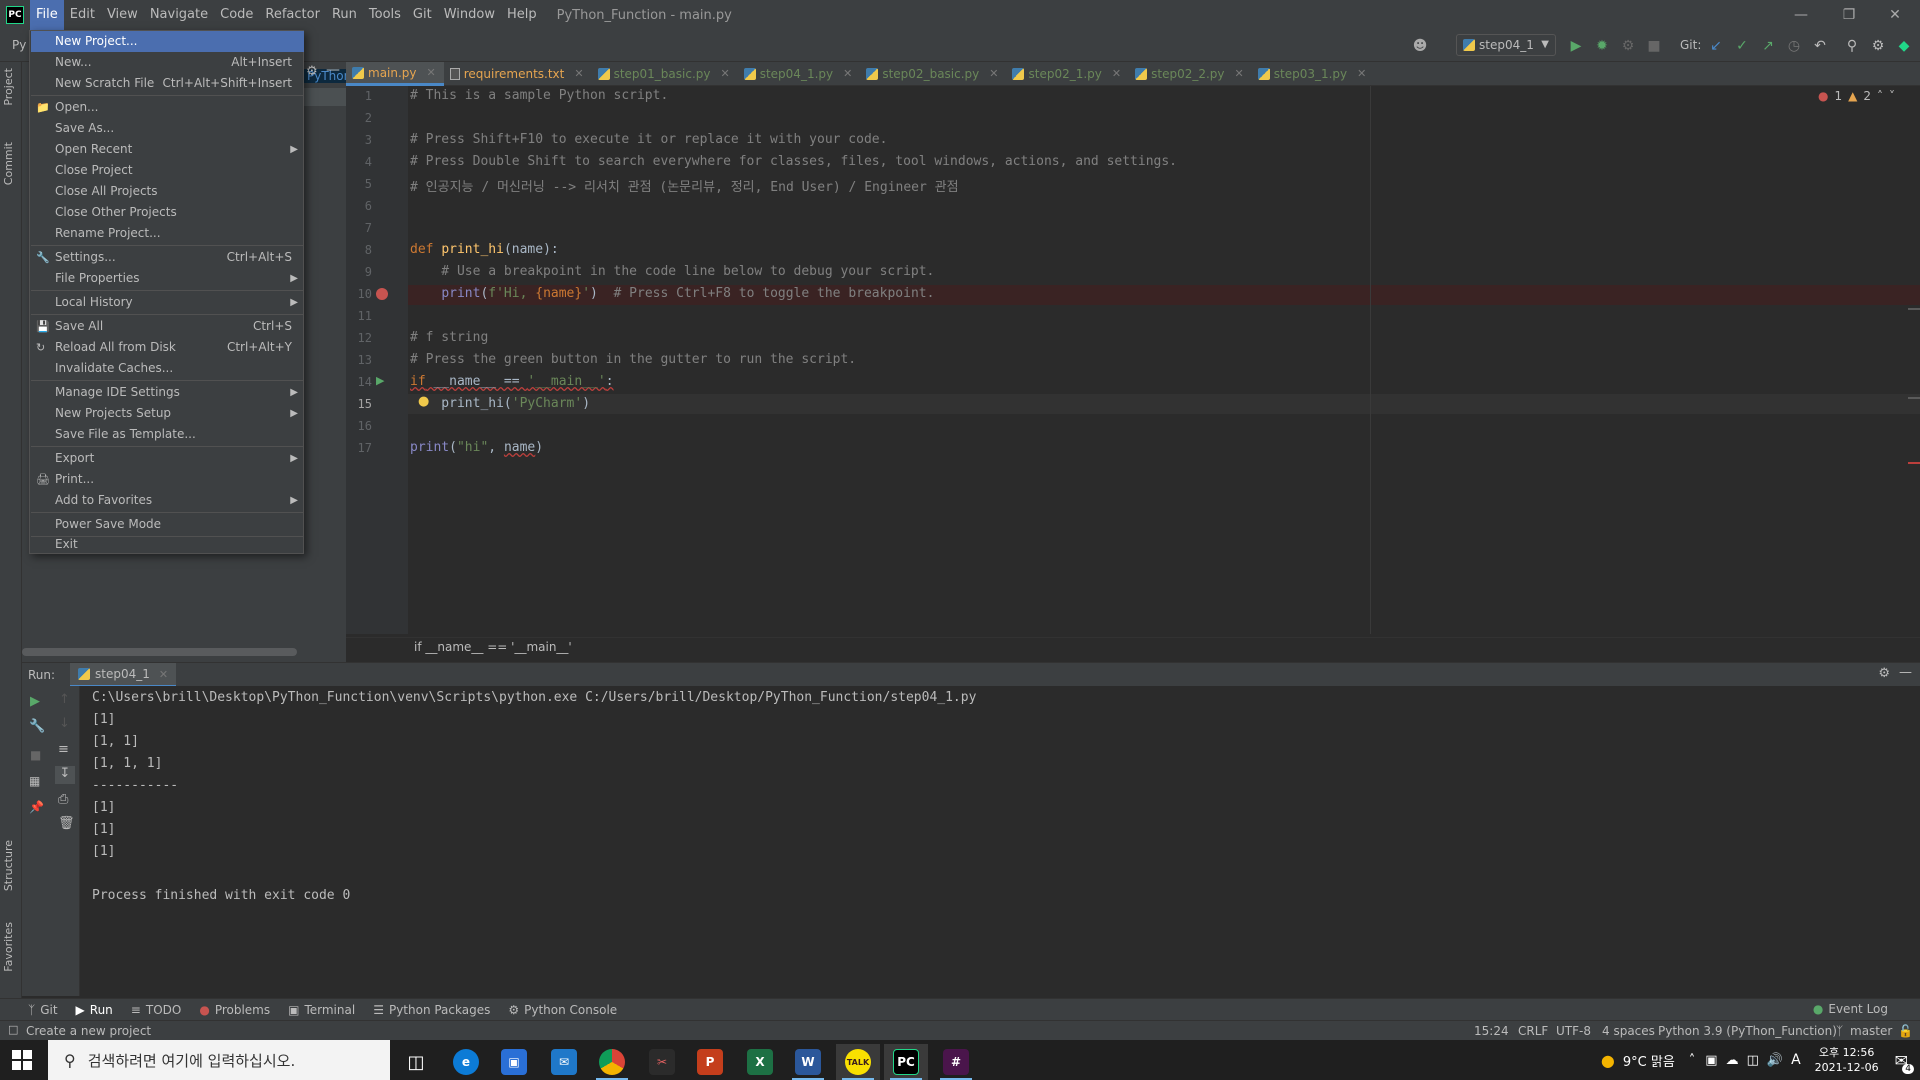 The width and height of the screenshot is (1920, 1080). I want to click on volume-icon: 🔊, so click(1775, 1060).